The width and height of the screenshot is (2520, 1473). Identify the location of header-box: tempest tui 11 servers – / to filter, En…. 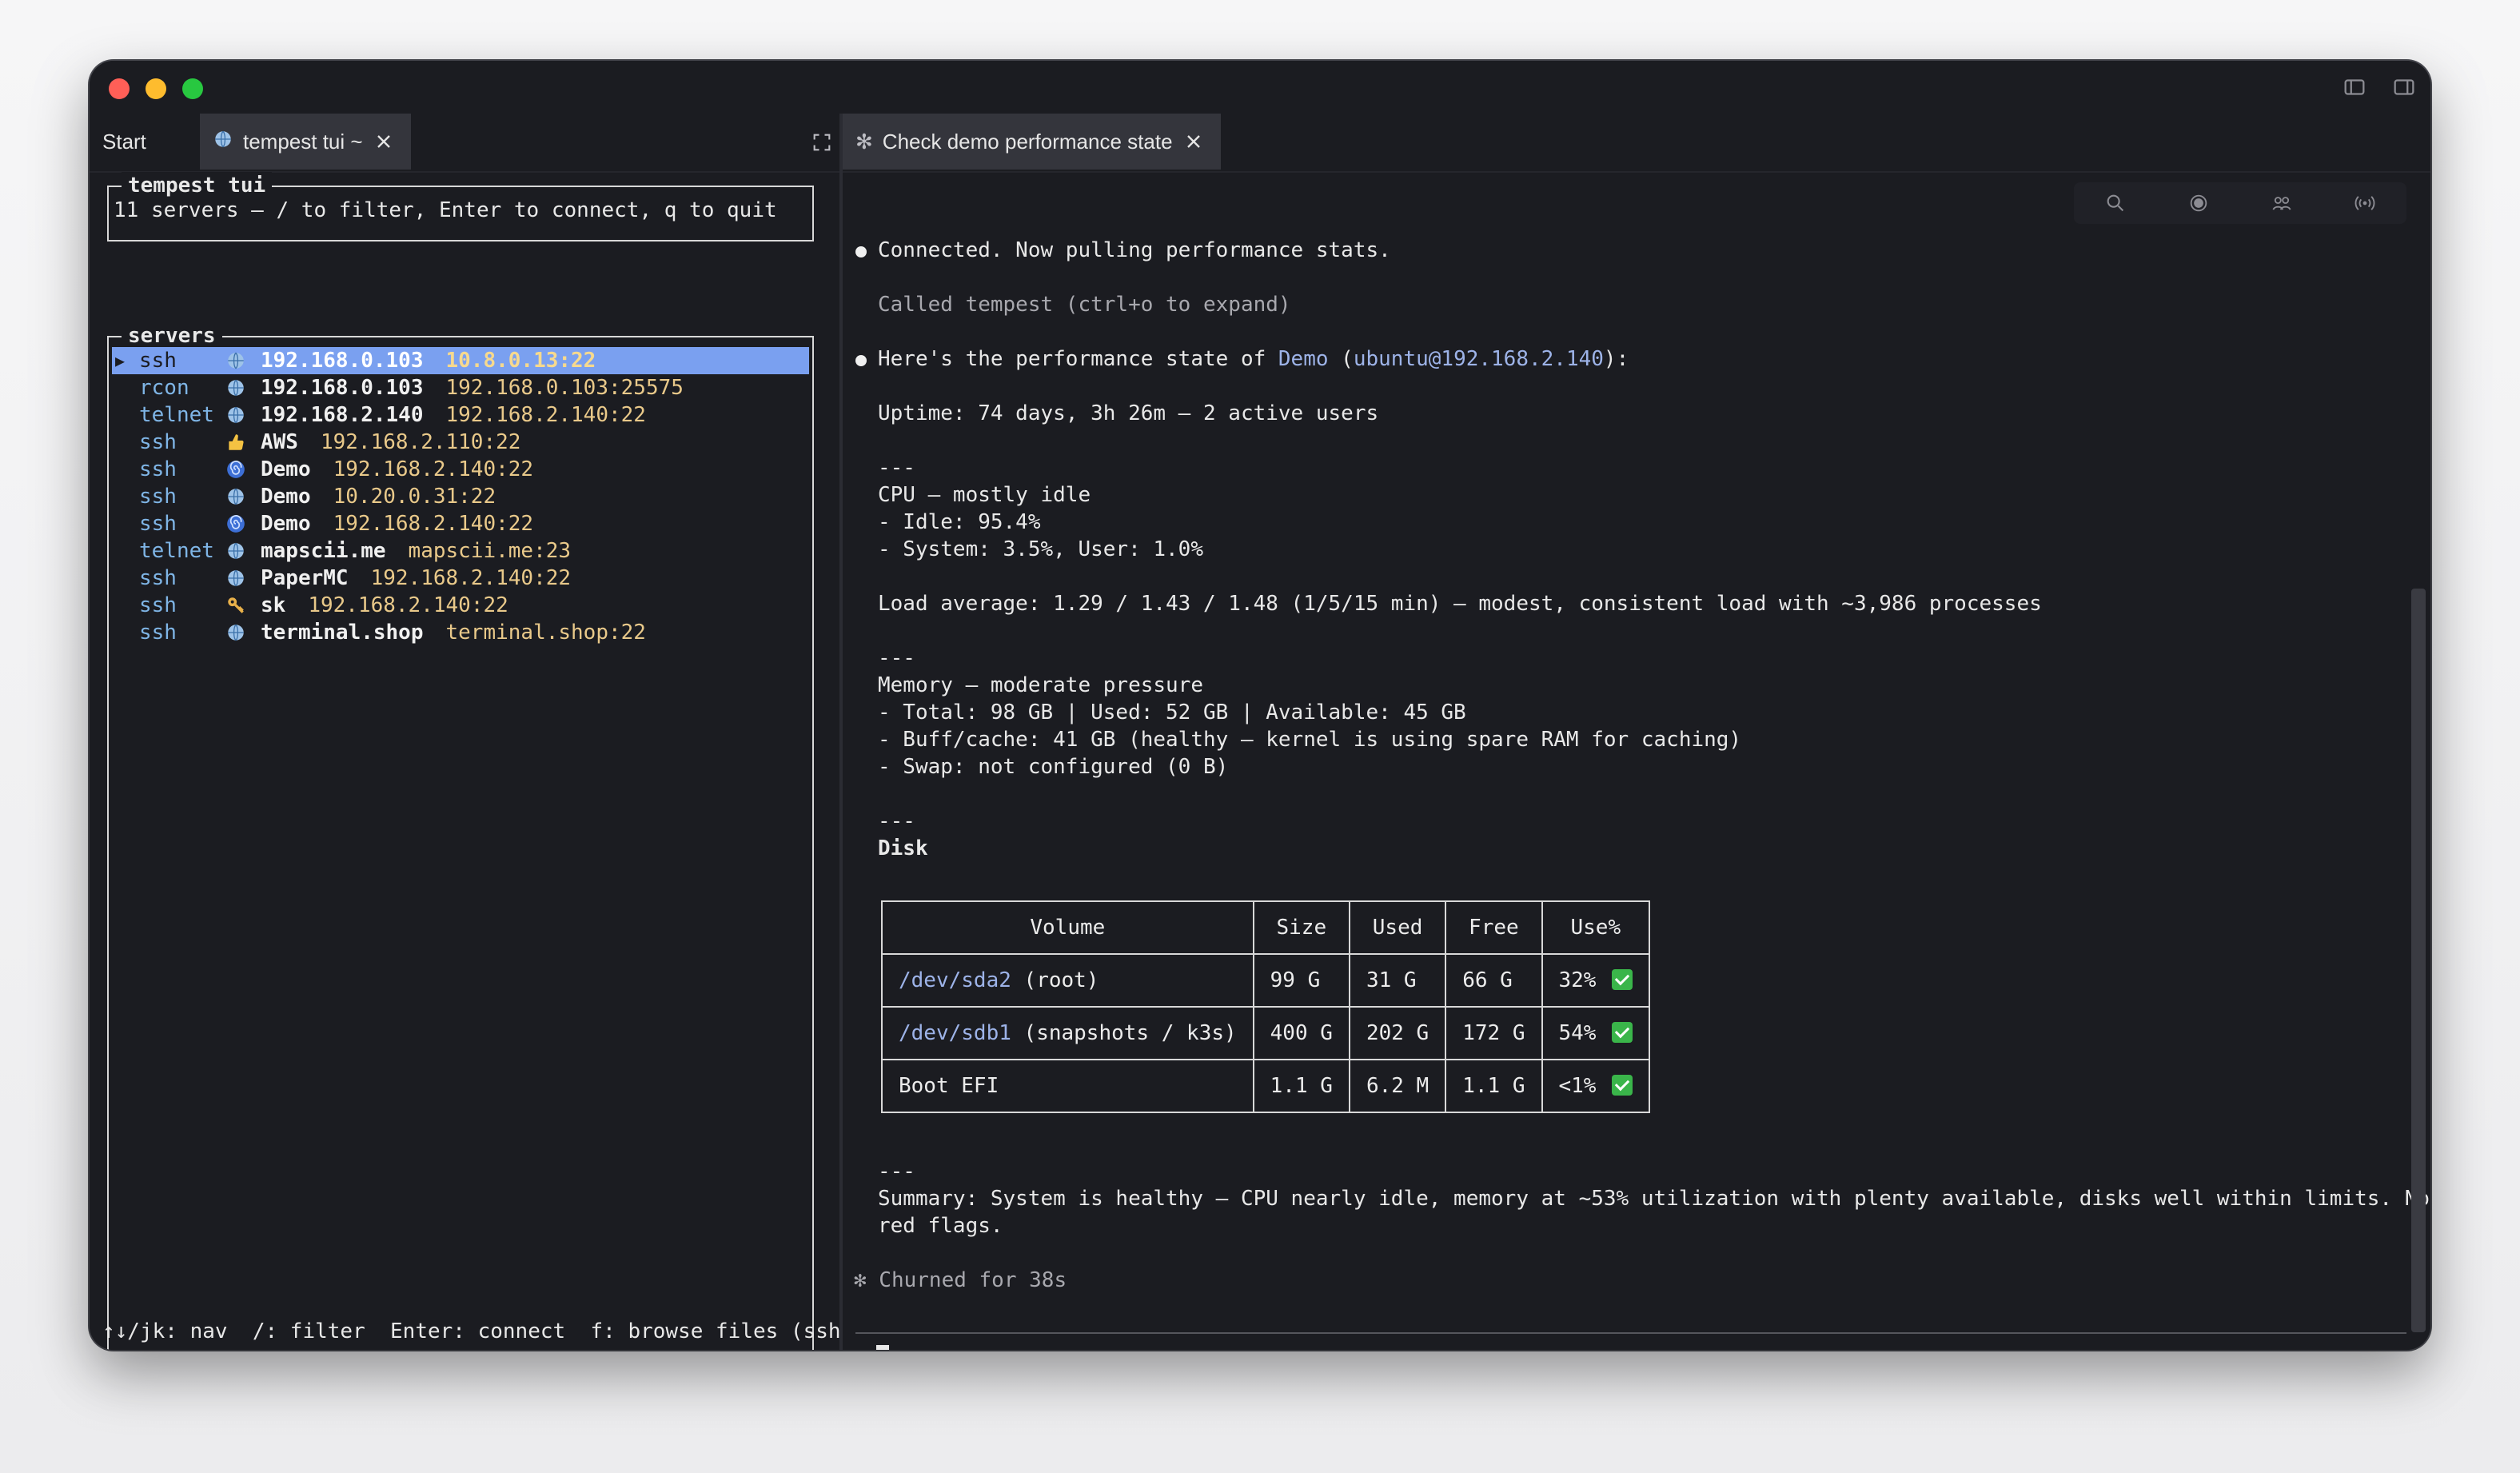
(460, 207).